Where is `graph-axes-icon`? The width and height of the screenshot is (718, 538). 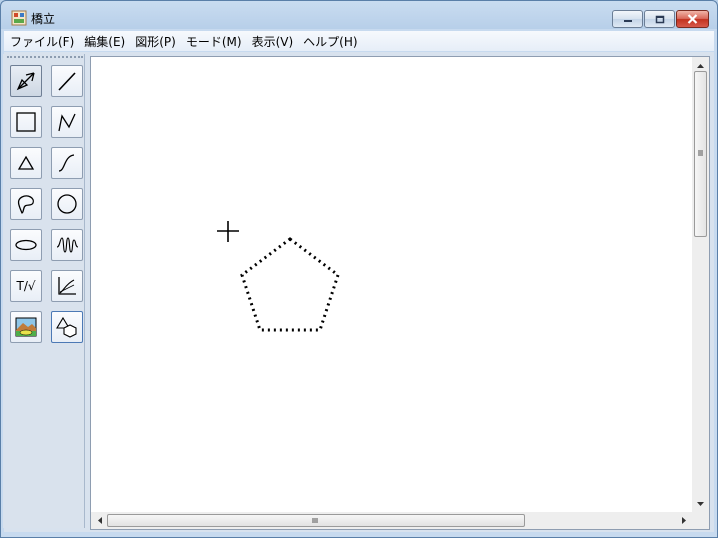
graph-axes-icon is located at coordinates (67, 286).